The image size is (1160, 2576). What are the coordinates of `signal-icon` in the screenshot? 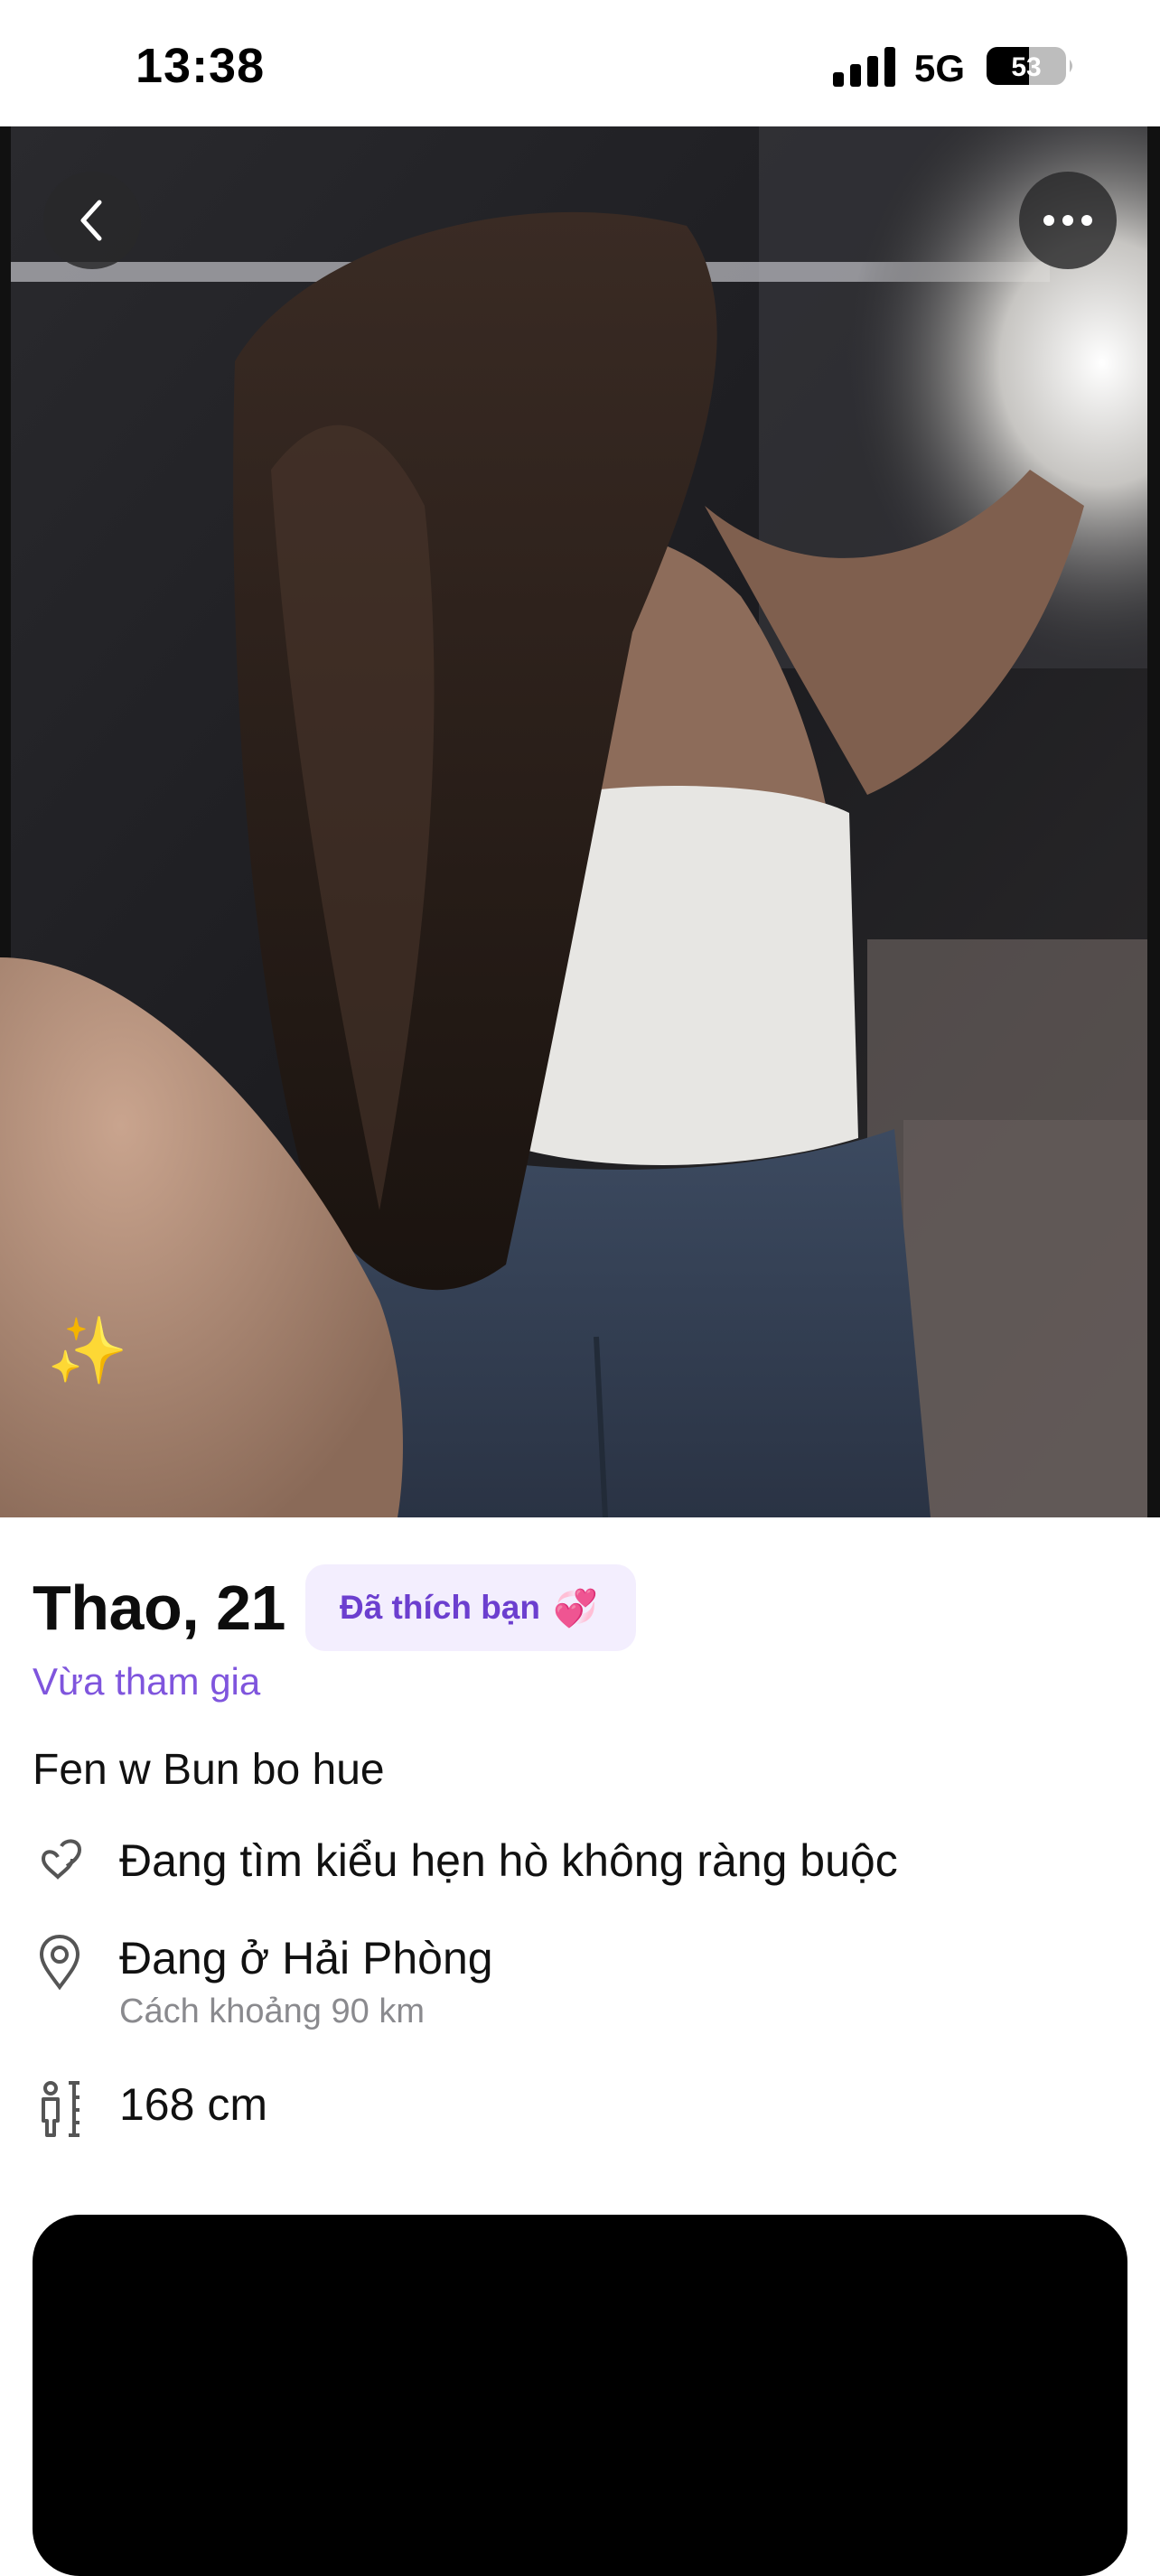 It's located at (864, 67).